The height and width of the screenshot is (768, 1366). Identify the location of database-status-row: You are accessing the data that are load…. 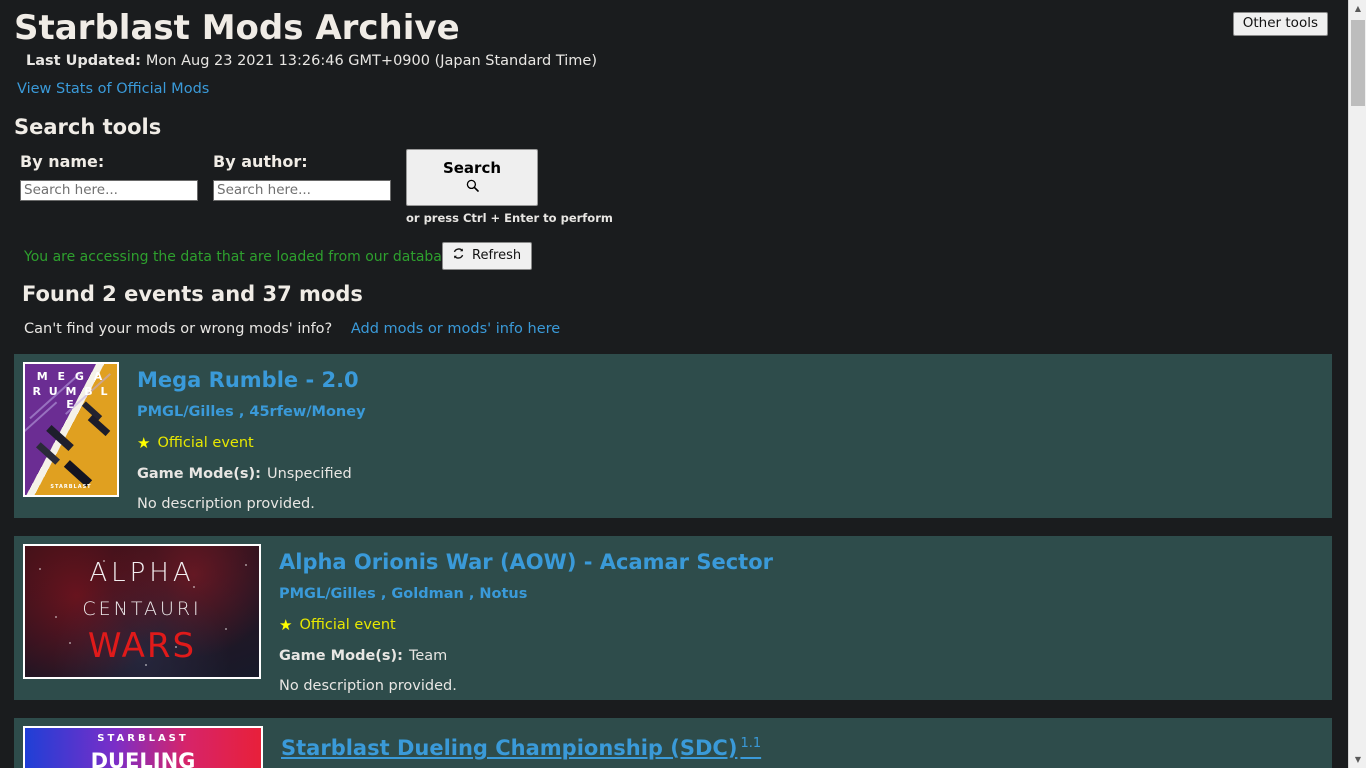
(674, 257).